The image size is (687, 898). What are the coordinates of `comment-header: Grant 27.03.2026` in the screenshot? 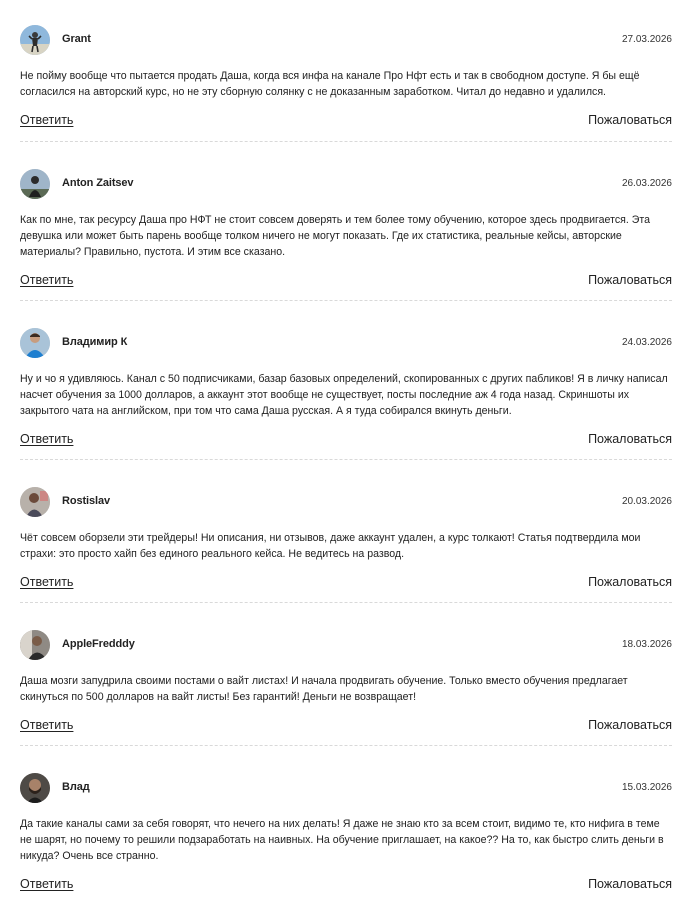 It's located at (346, 42).